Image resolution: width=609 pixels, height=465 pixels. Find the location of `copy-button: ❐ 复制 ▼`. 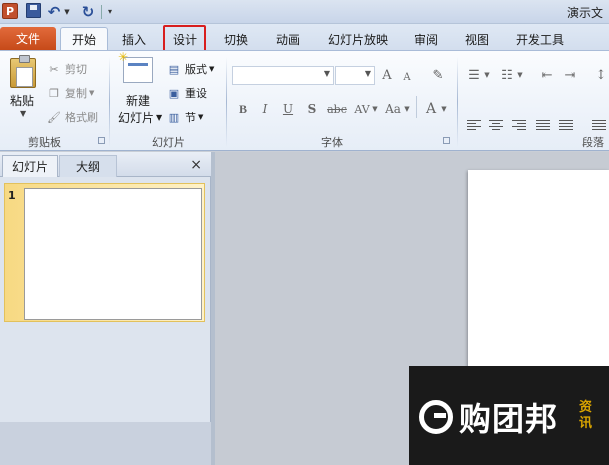

copy-button: ❐ 复制 ▼ is located at coordinates (70, 93).